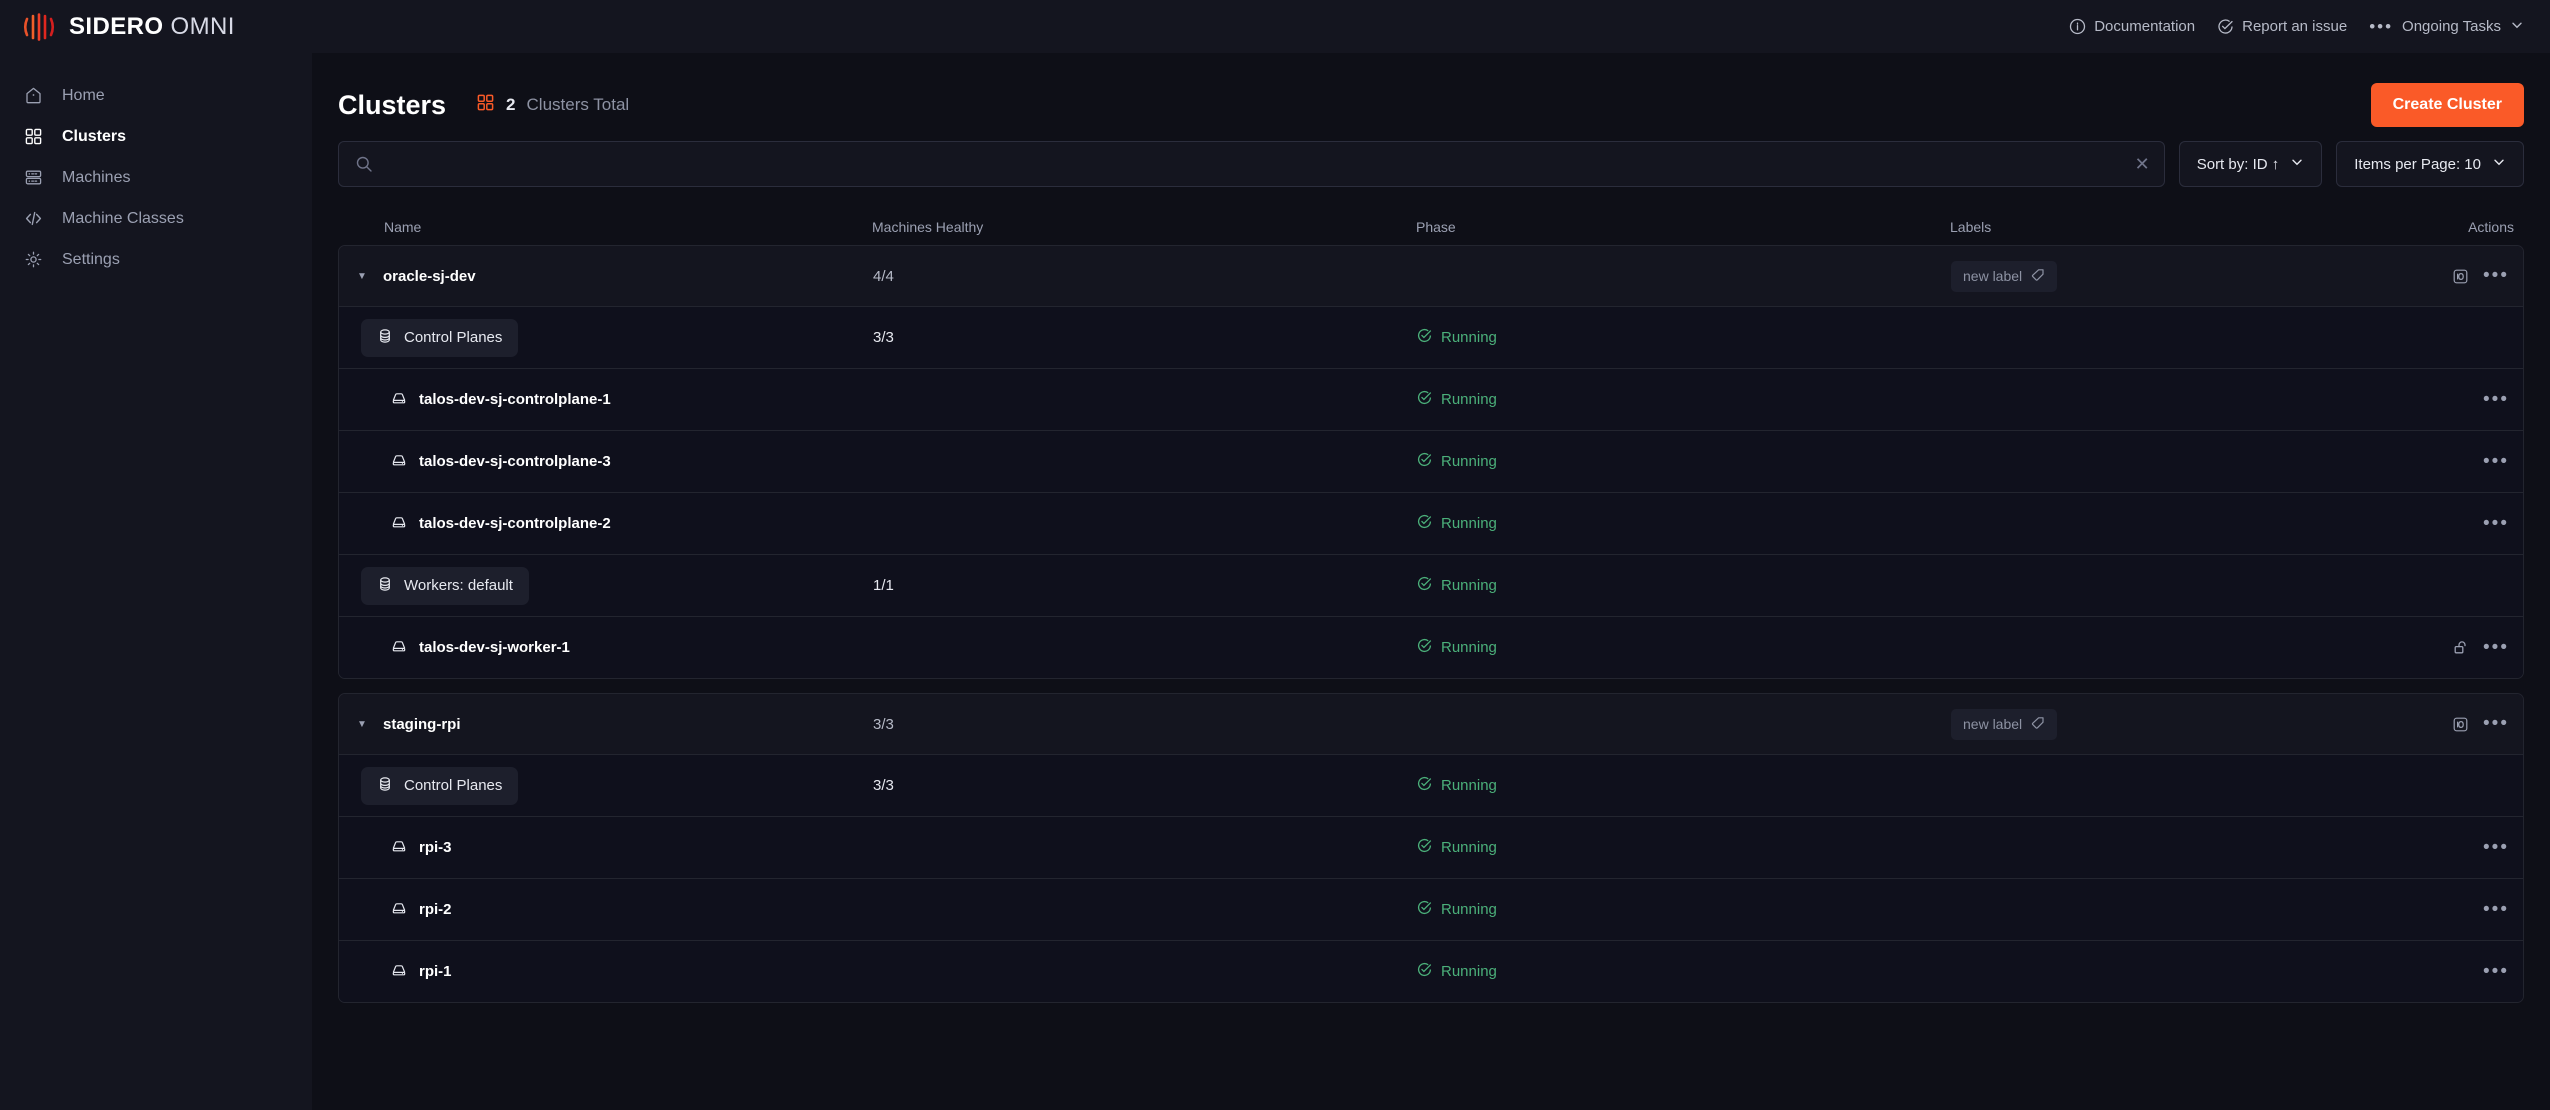 This screenshot has height=1110, width=2550. What do you see at coordinates (2250, 164) in the screenshot?
I see `sort-by-dropdown: Sort by: ID ↑` at bounding box center [2250, 164].